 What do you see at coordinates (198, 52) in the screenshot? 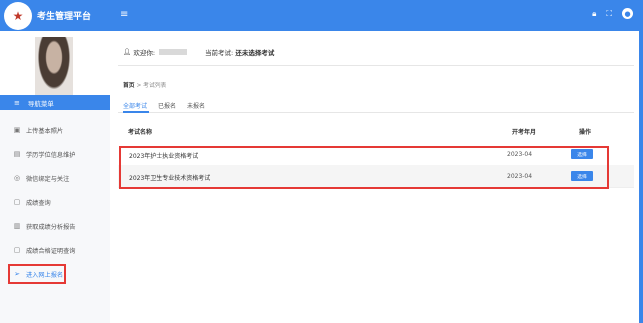
I see `welcome-bar: 👤︎ 欢迎你: 当前考试: 还未选择考试` at bounding box center [198, 52].